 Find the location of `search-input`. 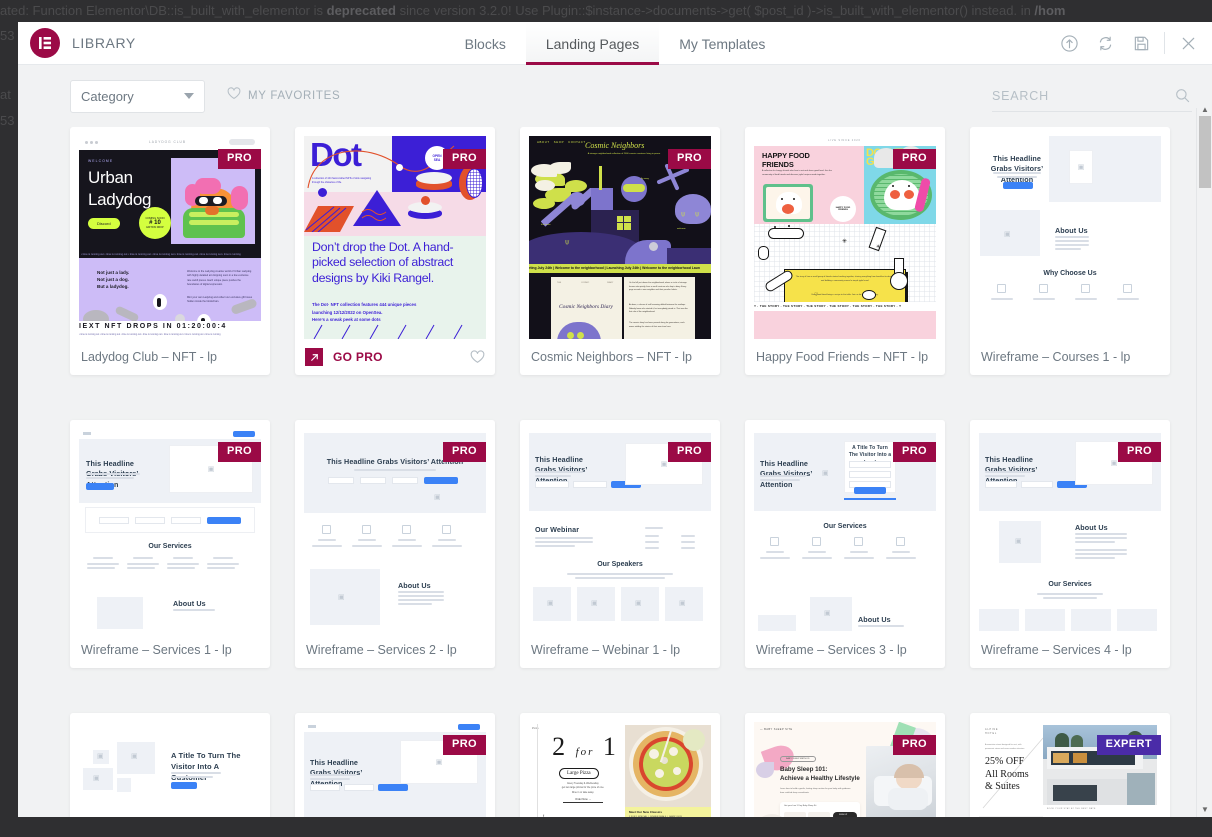

search-input is located at coordinates (1092, 95).